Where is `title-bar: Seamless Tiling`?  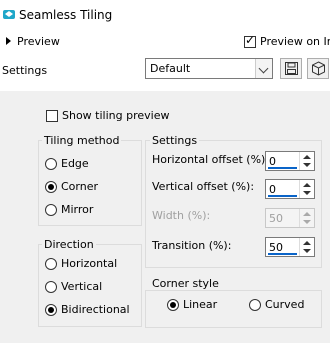 title-bar: Seamless Tiling is located at coordinates (165, 15).